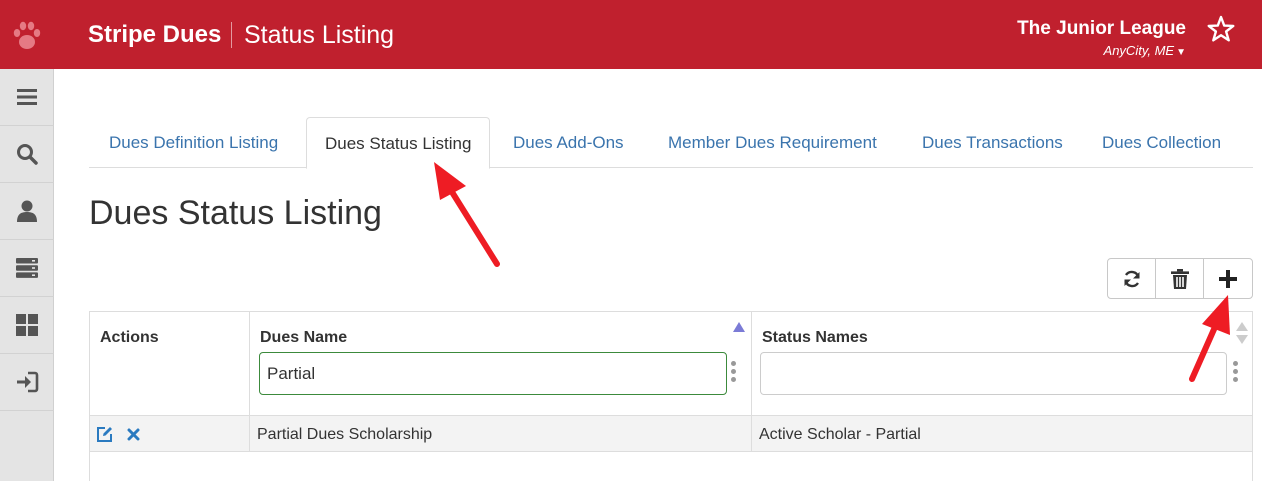 The width and height of the screenshot is (1262, 481). I want to click on column-label-dues-name: Dues Name, so click(304, 337).